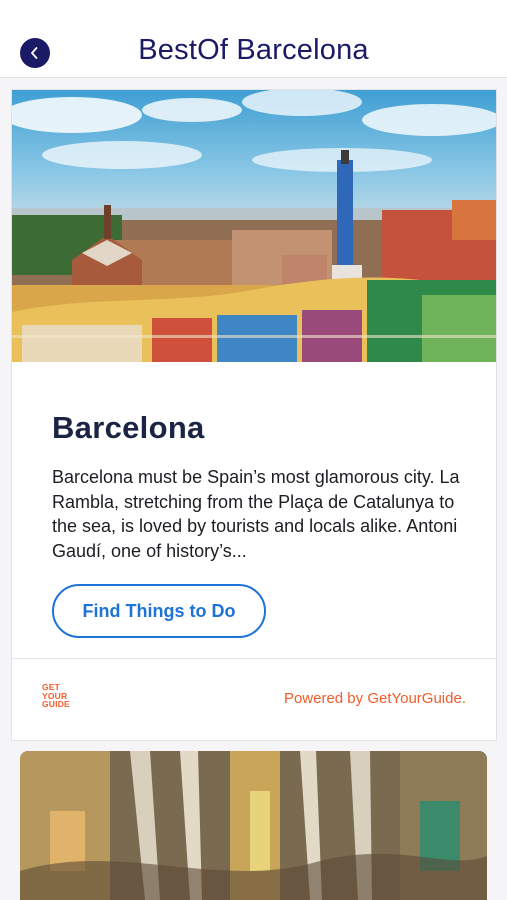 The height and width of the screenshot is (900, 507). What do you see at coordinates (254, 658) in the screenshot?
I see `card-divider` at bounding box center [254, 658].